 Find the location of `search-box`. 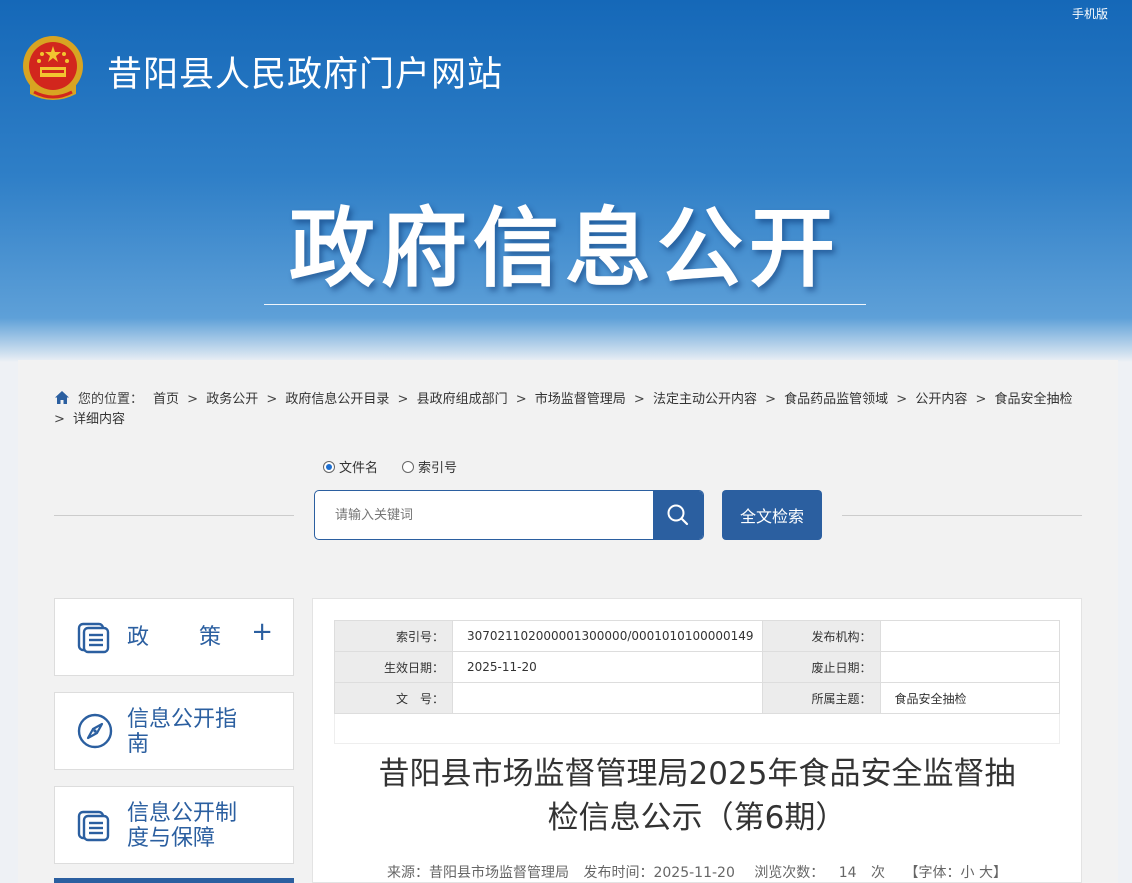

search-box is located at coordinates (509, 515).